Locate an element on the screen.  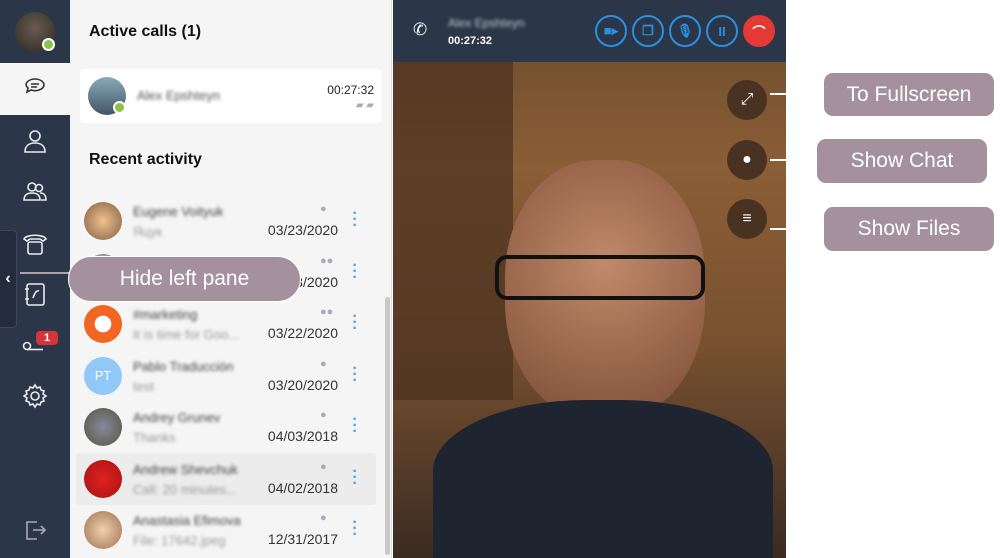
active-call-item: Alex Epshteyn 00:27:32 ▰ ▰ is located at coordinates (231, 96).